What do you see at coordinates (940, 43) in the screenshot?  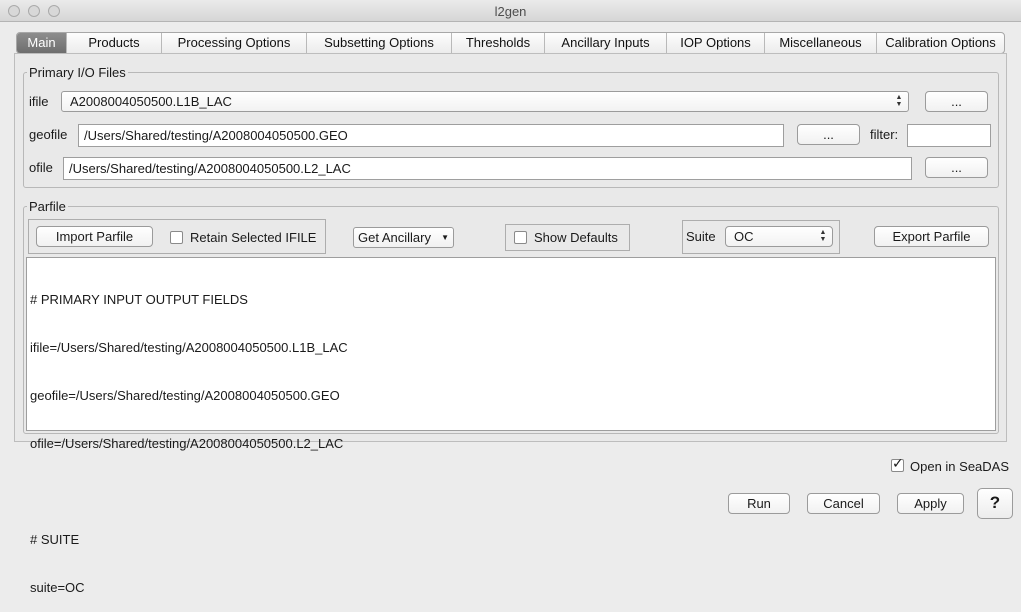 I see `tab-calibration-options: Calibration Options` at bounding box center [940, 43].